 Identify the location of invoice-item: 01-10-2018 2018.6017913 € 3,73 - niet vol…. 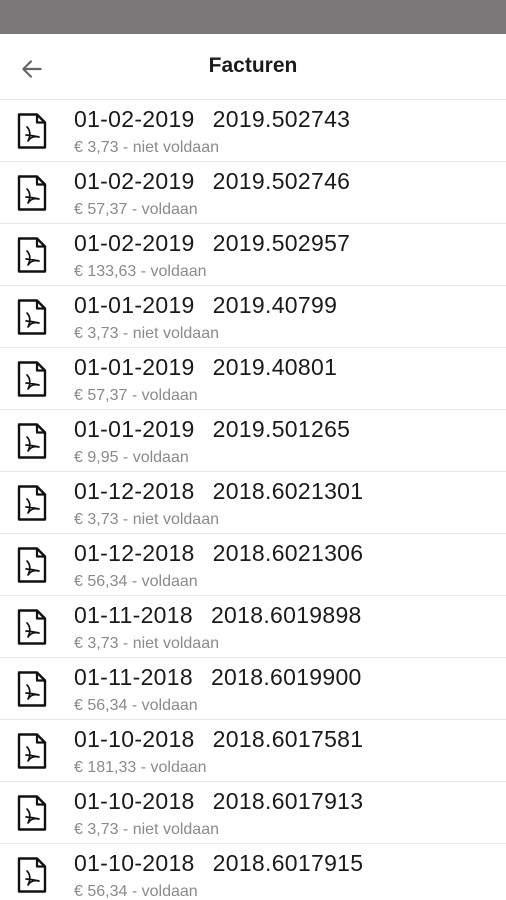
(253, 813).